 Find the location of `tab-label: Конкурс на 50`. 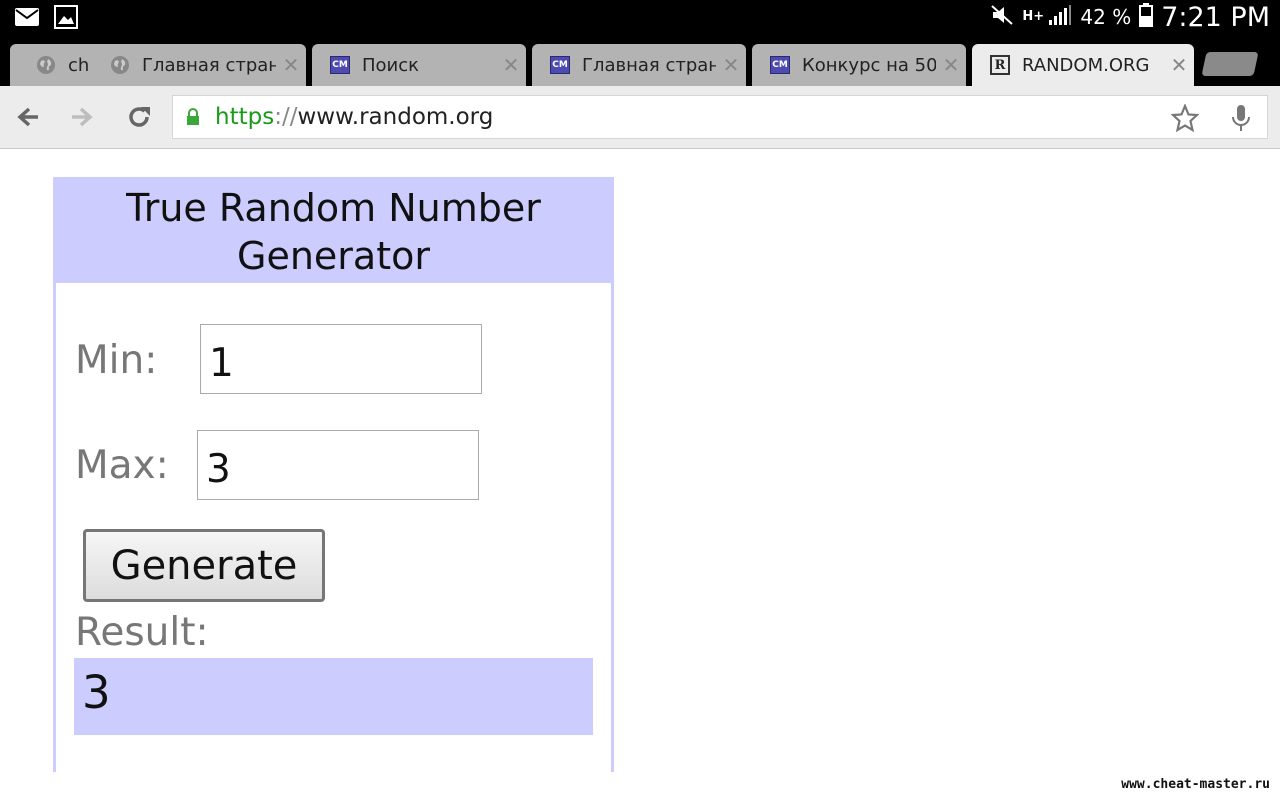

tab-label: Конкурс на 50 is located at coordinates (869, 65).